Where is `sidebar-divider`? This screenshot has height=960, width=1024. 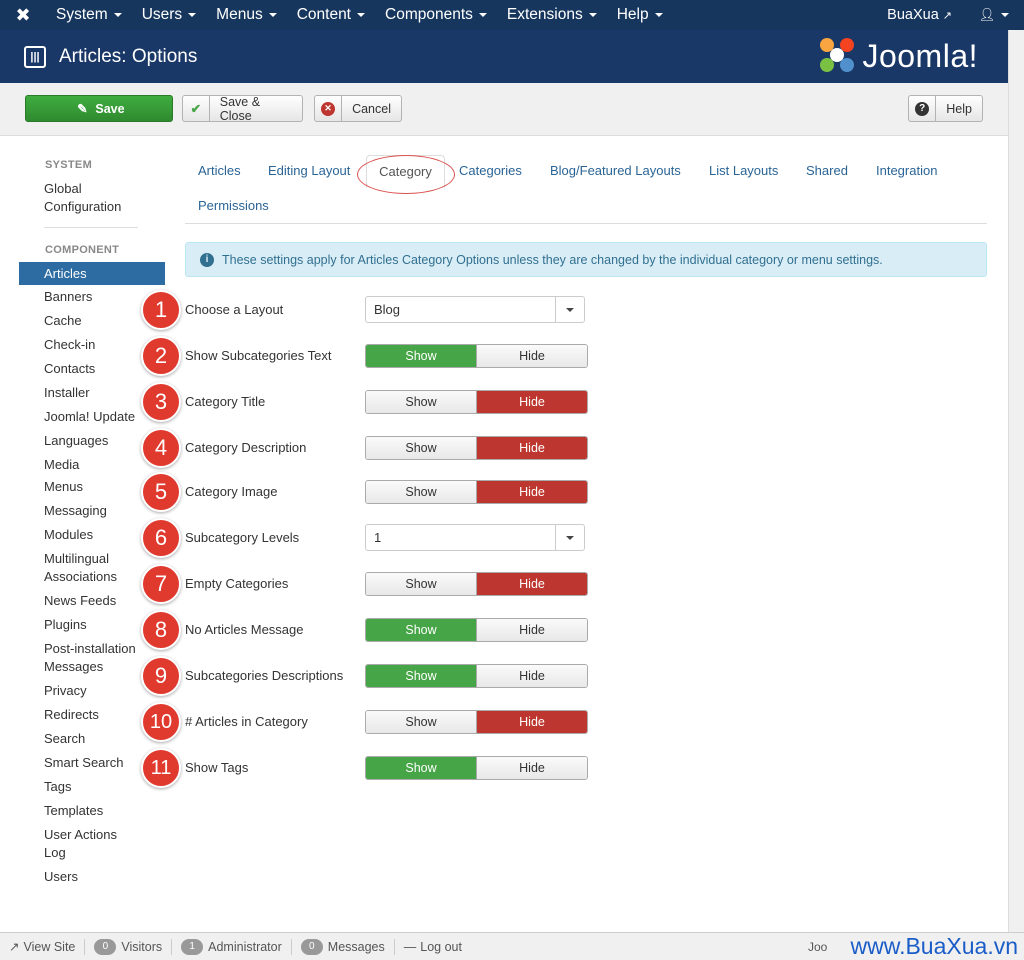 sidebar-divider is located at coordinates (91, 227).